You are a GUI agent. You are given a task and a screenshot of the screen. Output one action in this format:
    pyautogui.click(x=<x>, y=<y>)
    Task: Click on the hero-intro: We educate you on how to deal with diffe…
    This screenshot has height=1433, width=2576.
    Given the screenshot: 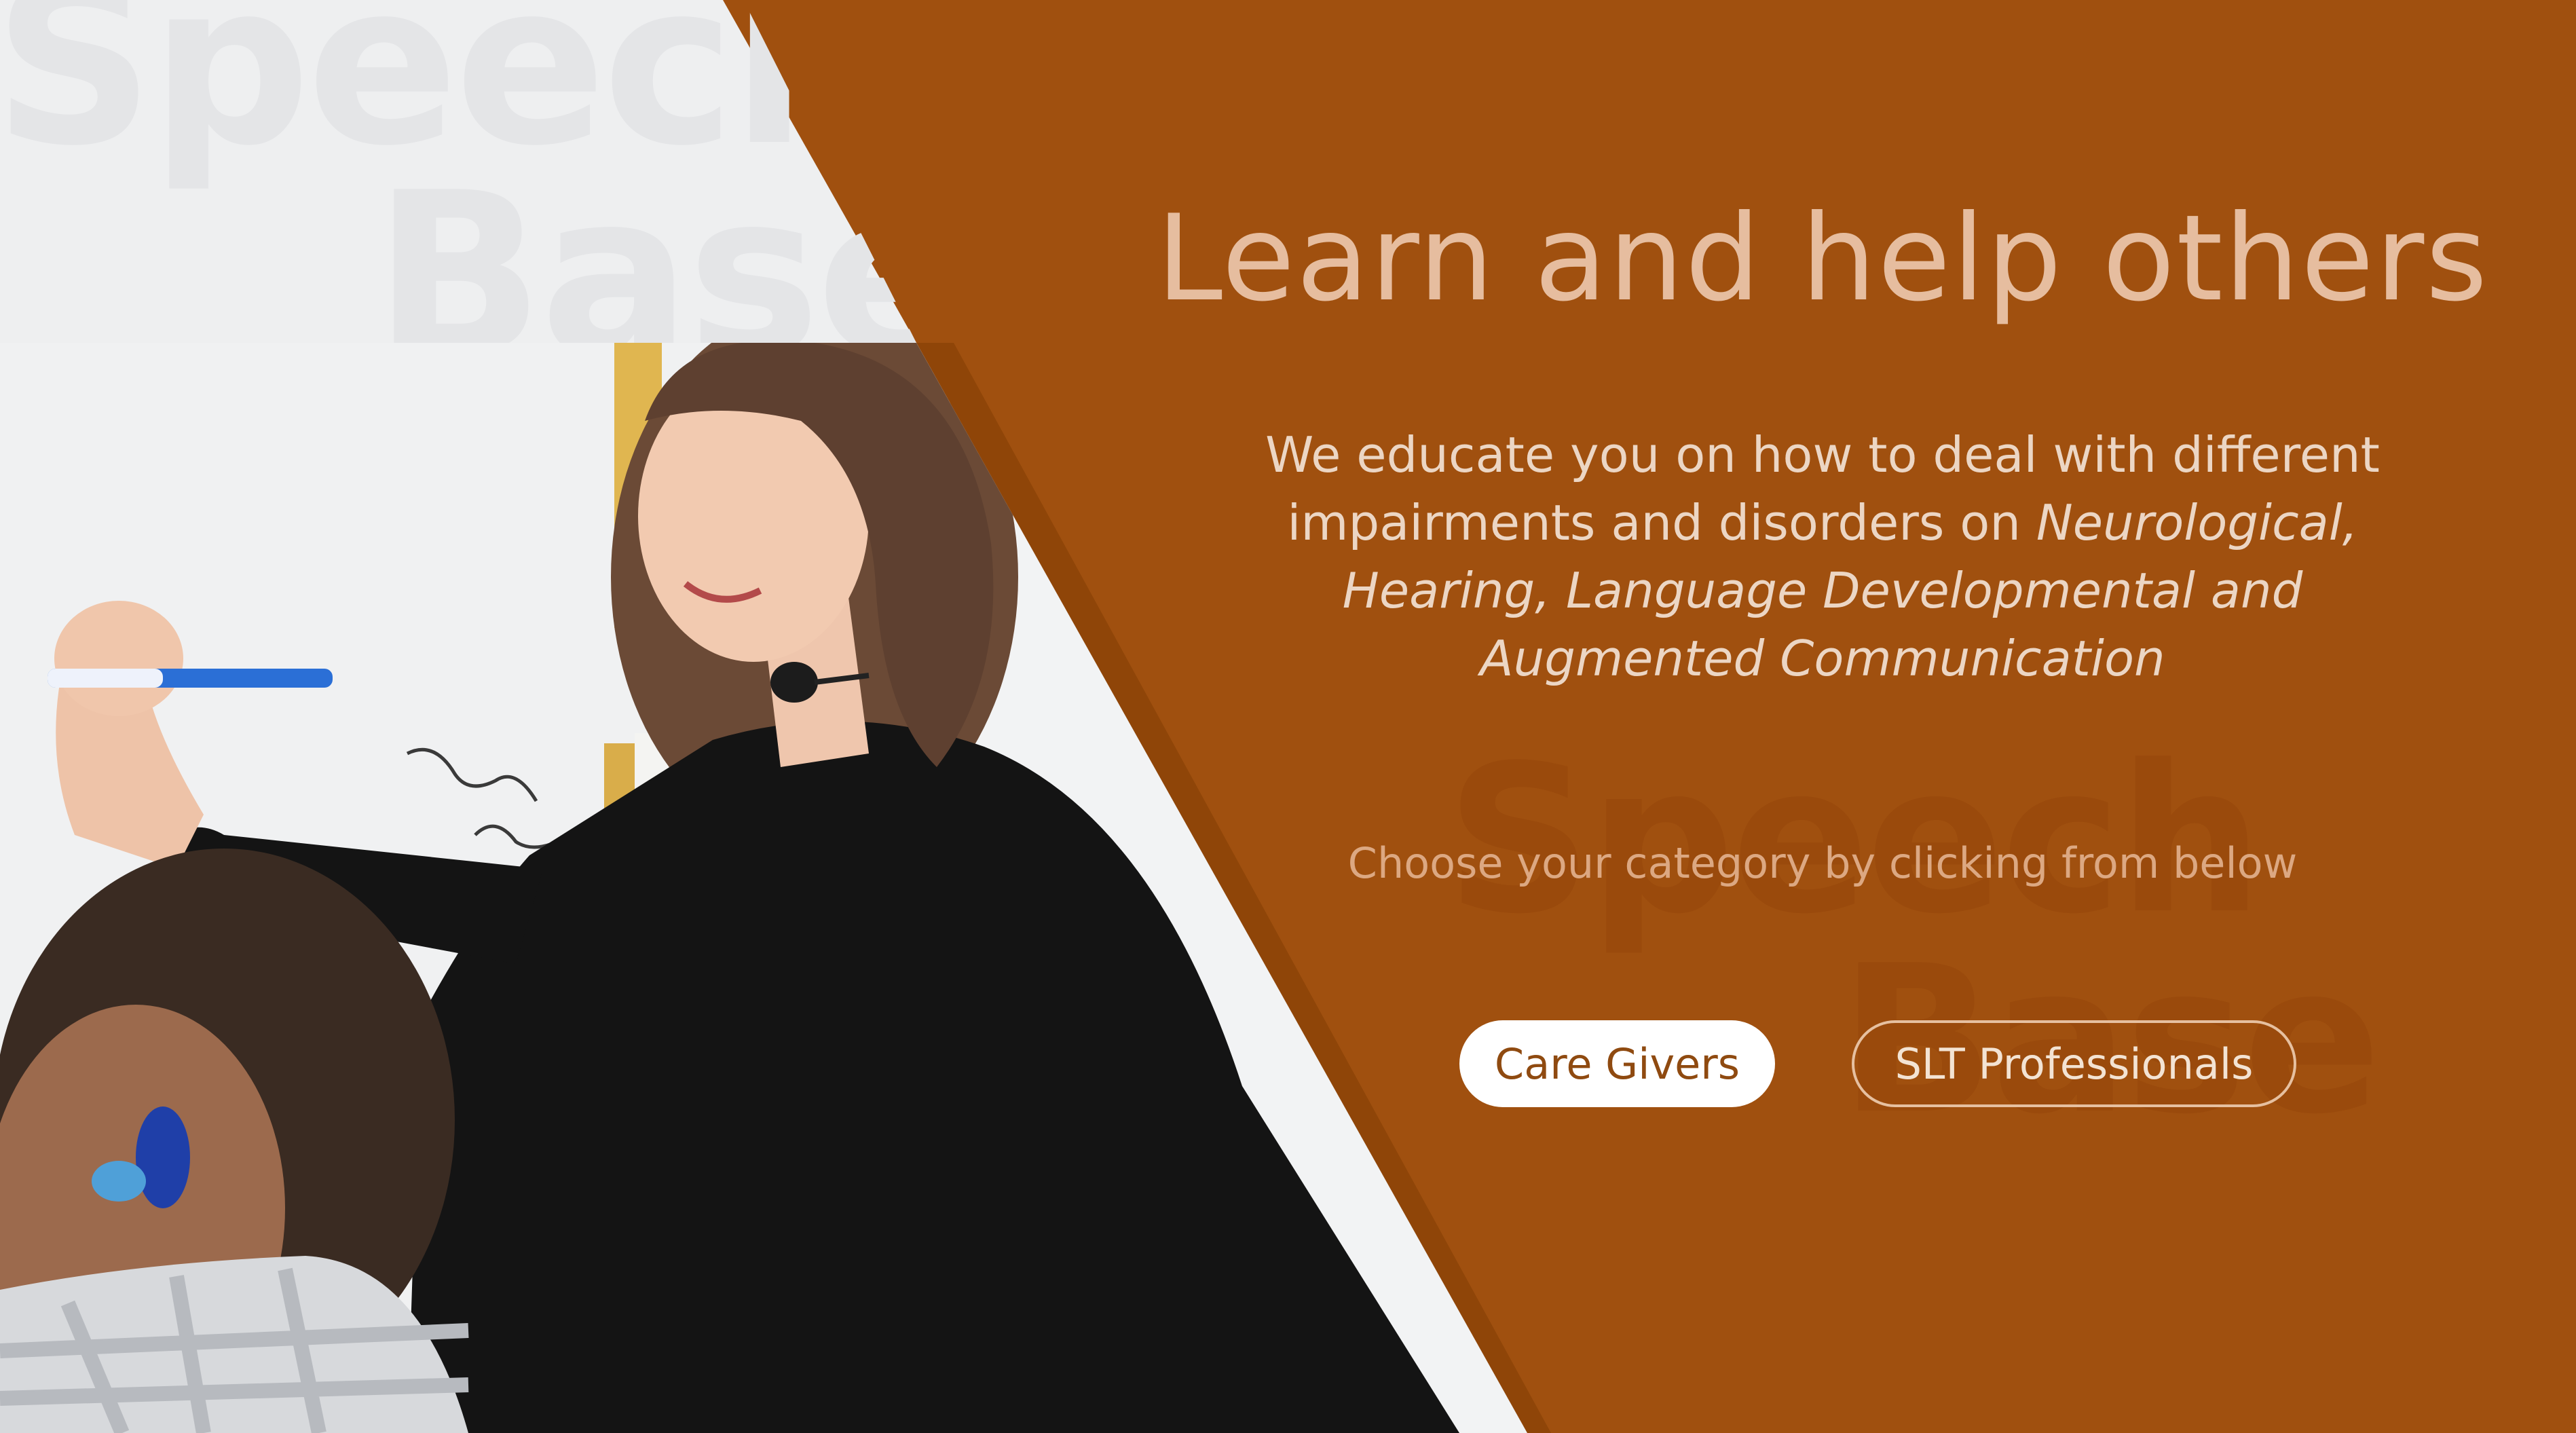 What is the action you would take?
    pyautogui.click(x=1823, y=556)
    